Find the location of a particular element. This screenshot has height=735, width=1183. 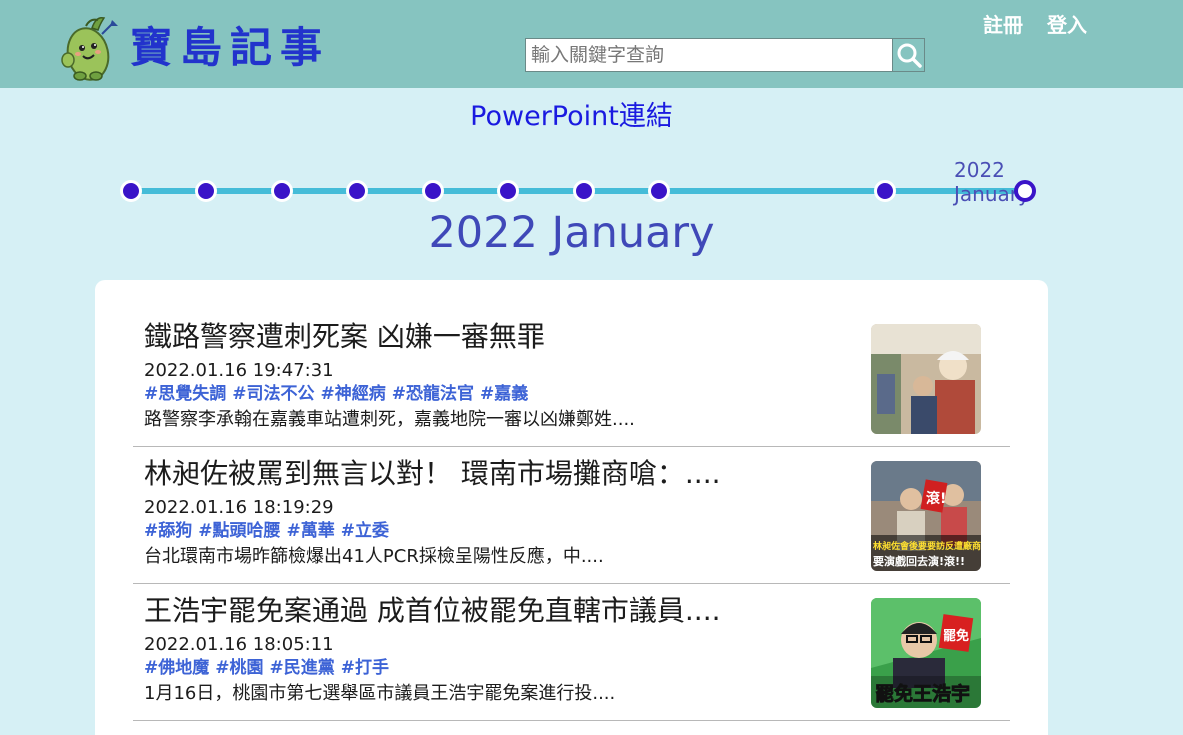

article-tags: #思覺失調 #司法不公 #神經病 #恐龍法官 #嘉義 is located at coordinates (339, 394).